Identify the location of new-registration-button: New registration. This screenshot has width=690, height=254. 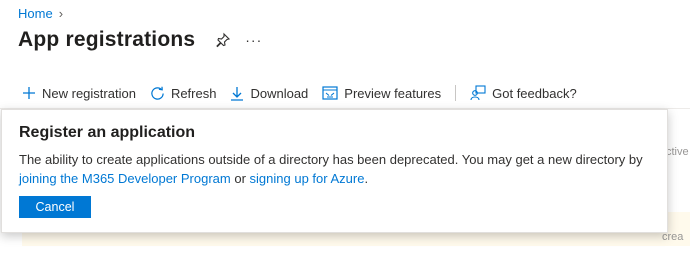
(79, 93).